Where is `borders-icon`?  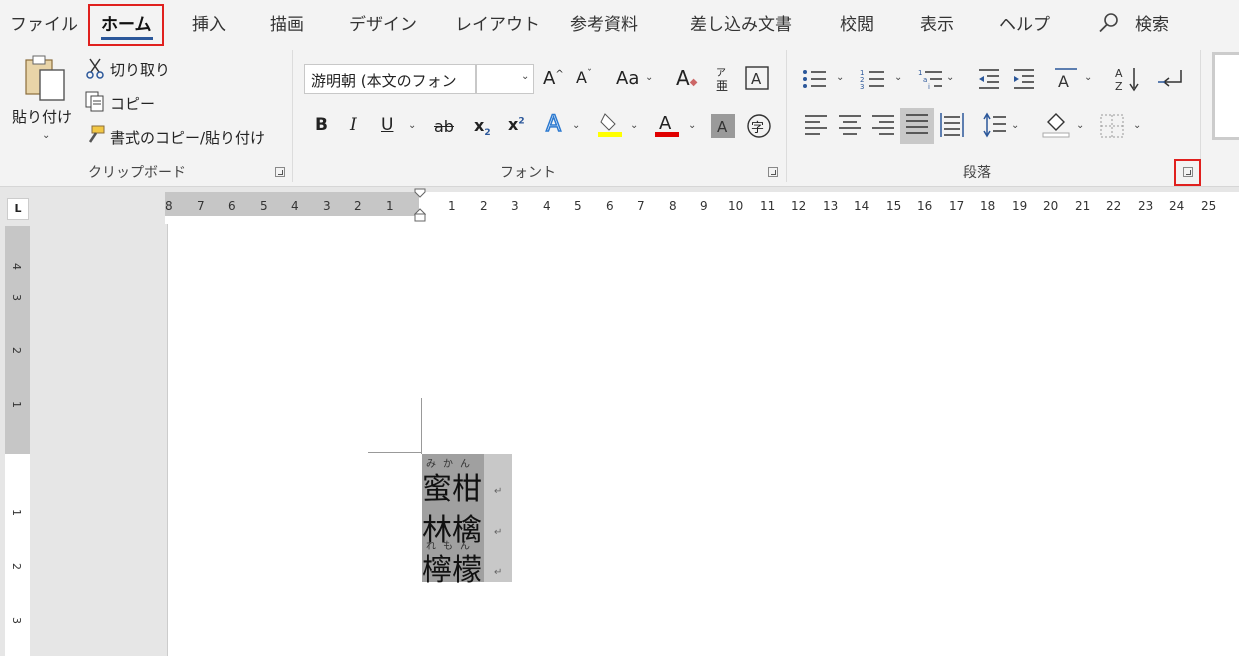 borders-icon is located at coordinates (1112, 128).